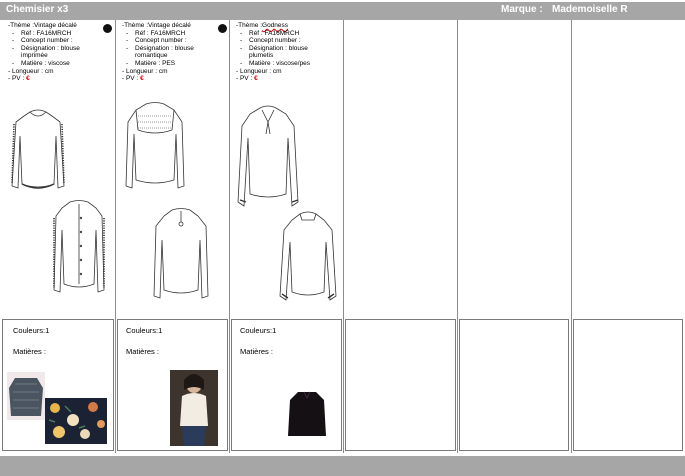  Describe the element at coordinates (342, 466) in the screenshot. I see `footer-bar` at that location.